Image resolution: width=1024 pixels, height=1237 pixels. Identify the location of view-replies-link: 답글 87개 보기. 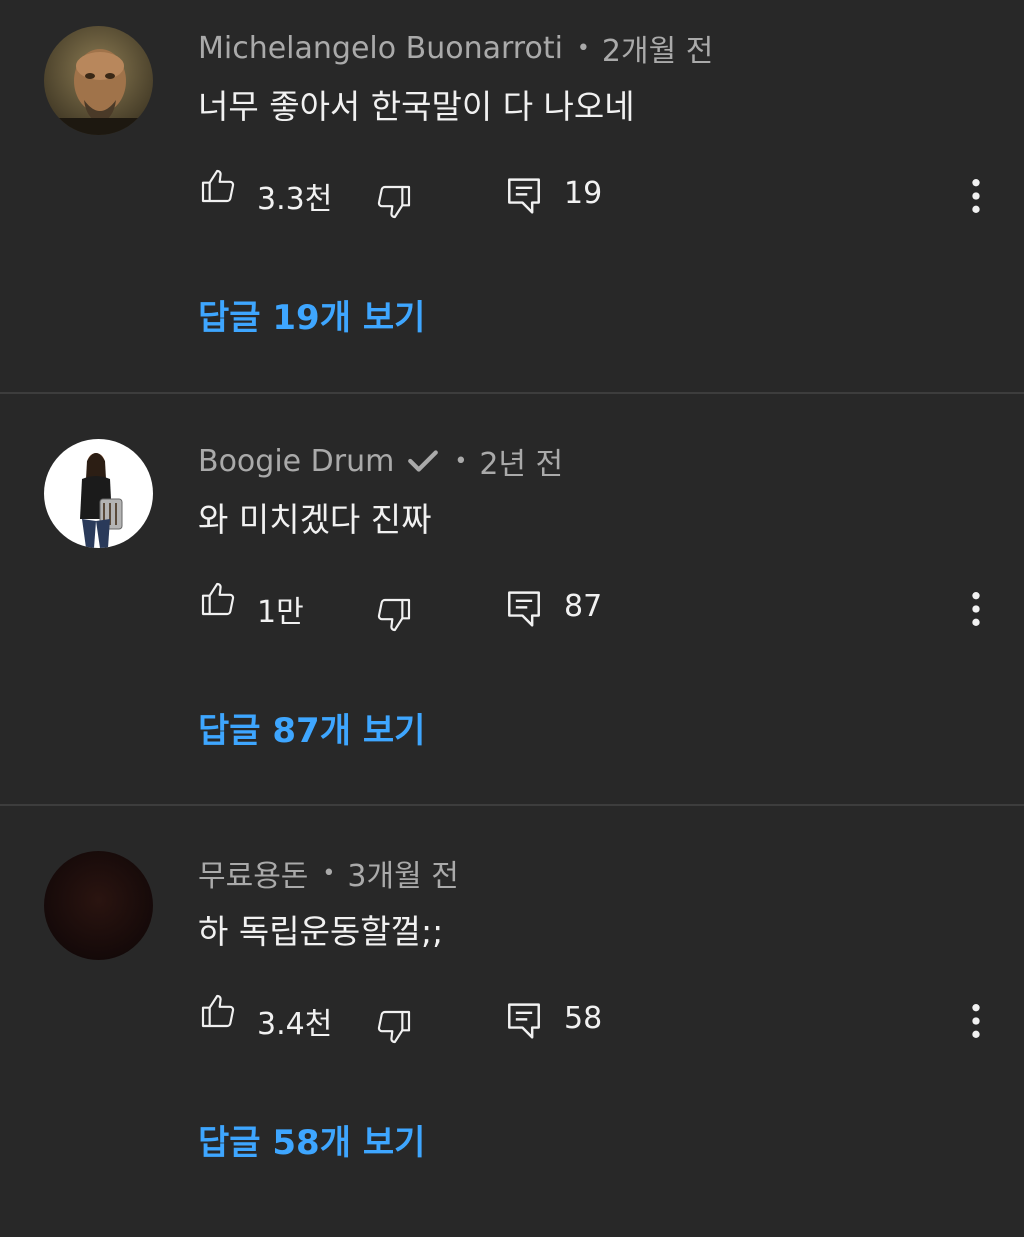
(311, 727).